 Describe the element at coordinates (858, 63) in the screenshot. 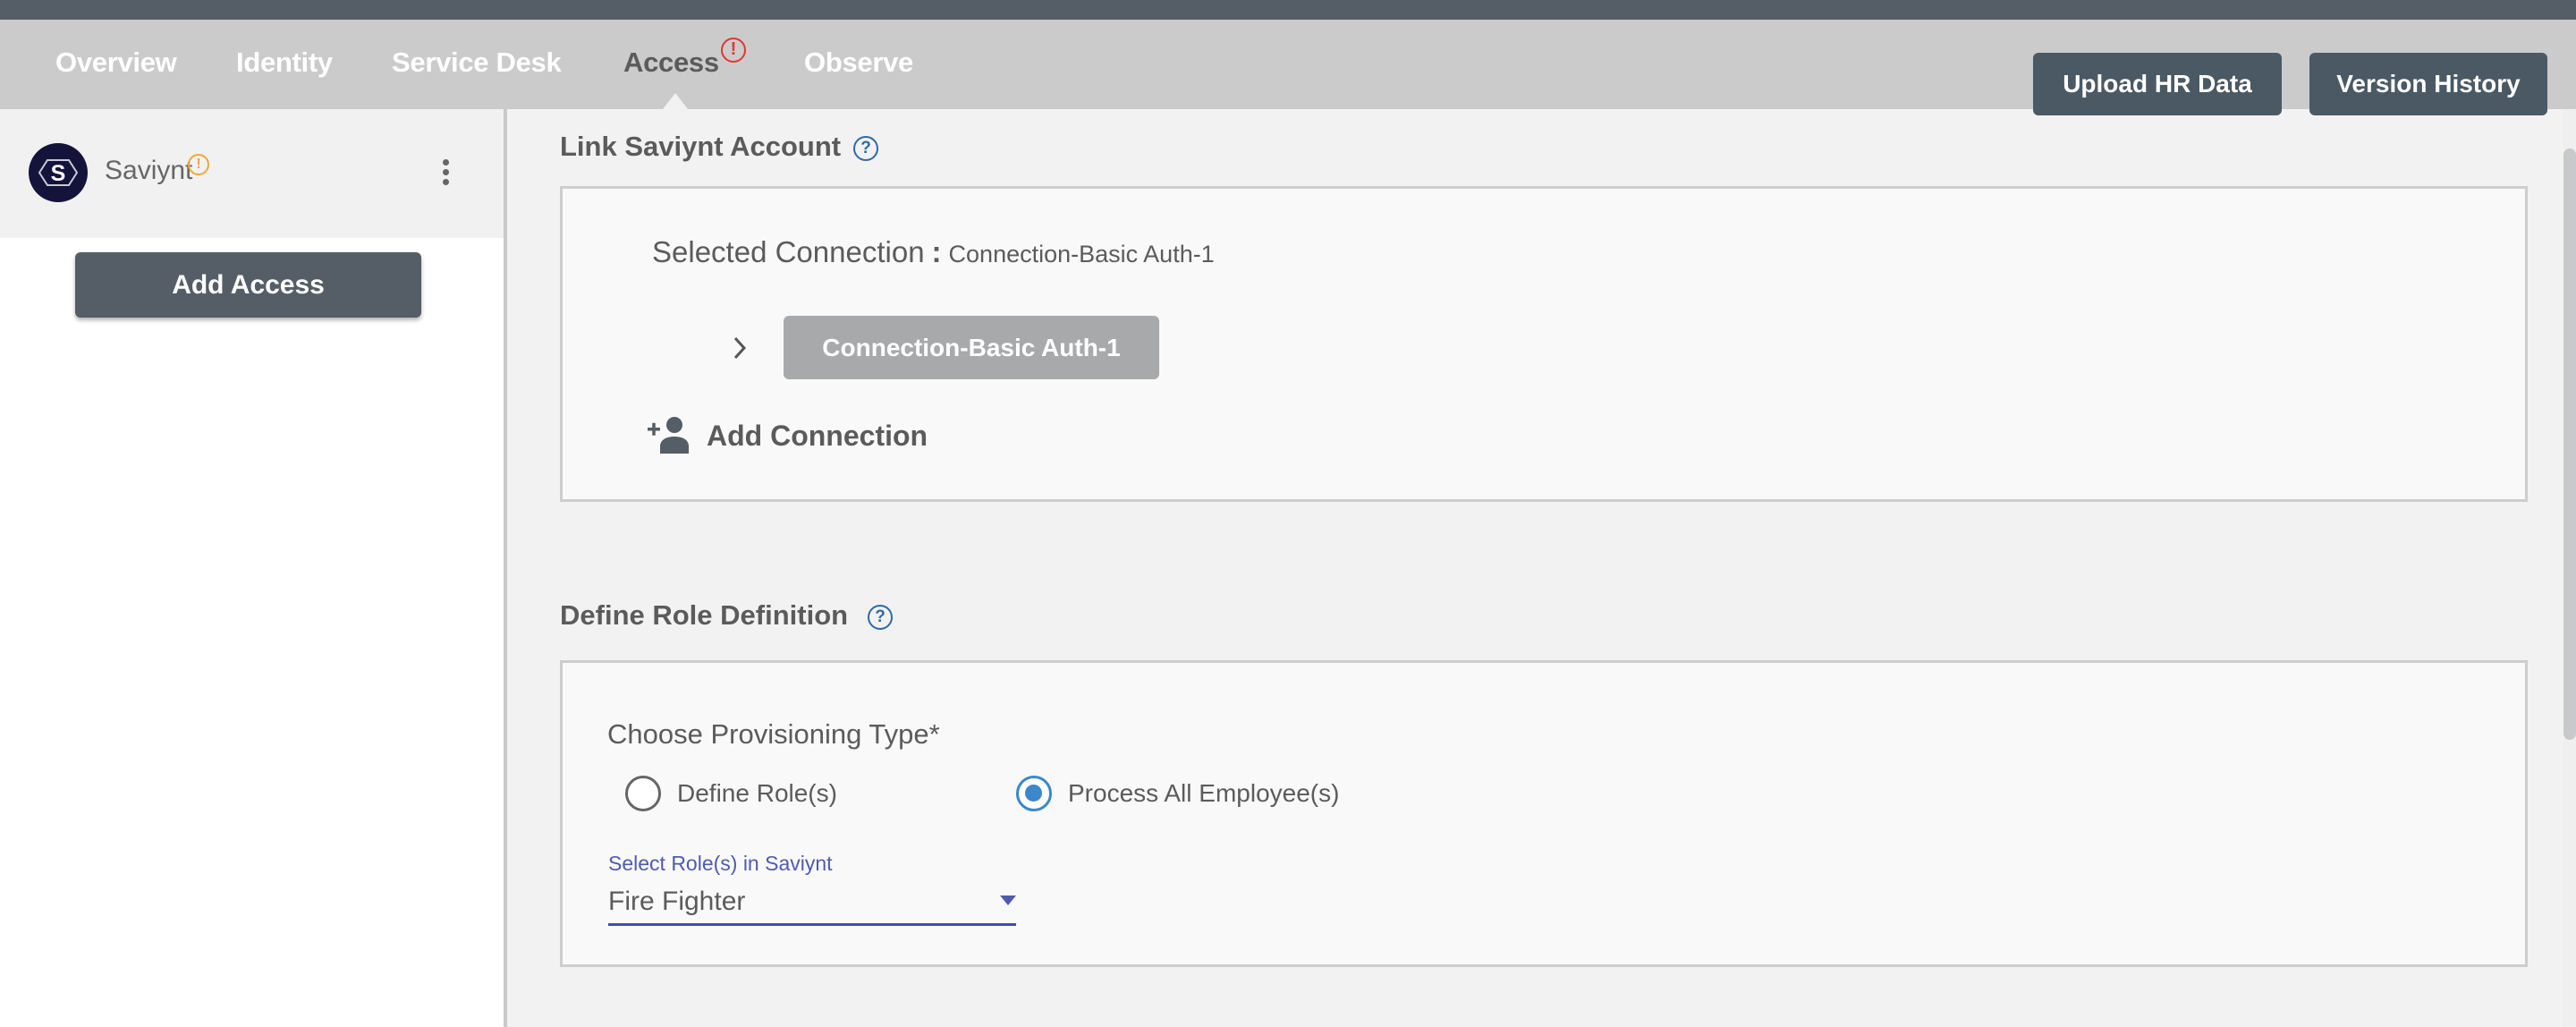

I see `tab-observe: Observe` at that location.